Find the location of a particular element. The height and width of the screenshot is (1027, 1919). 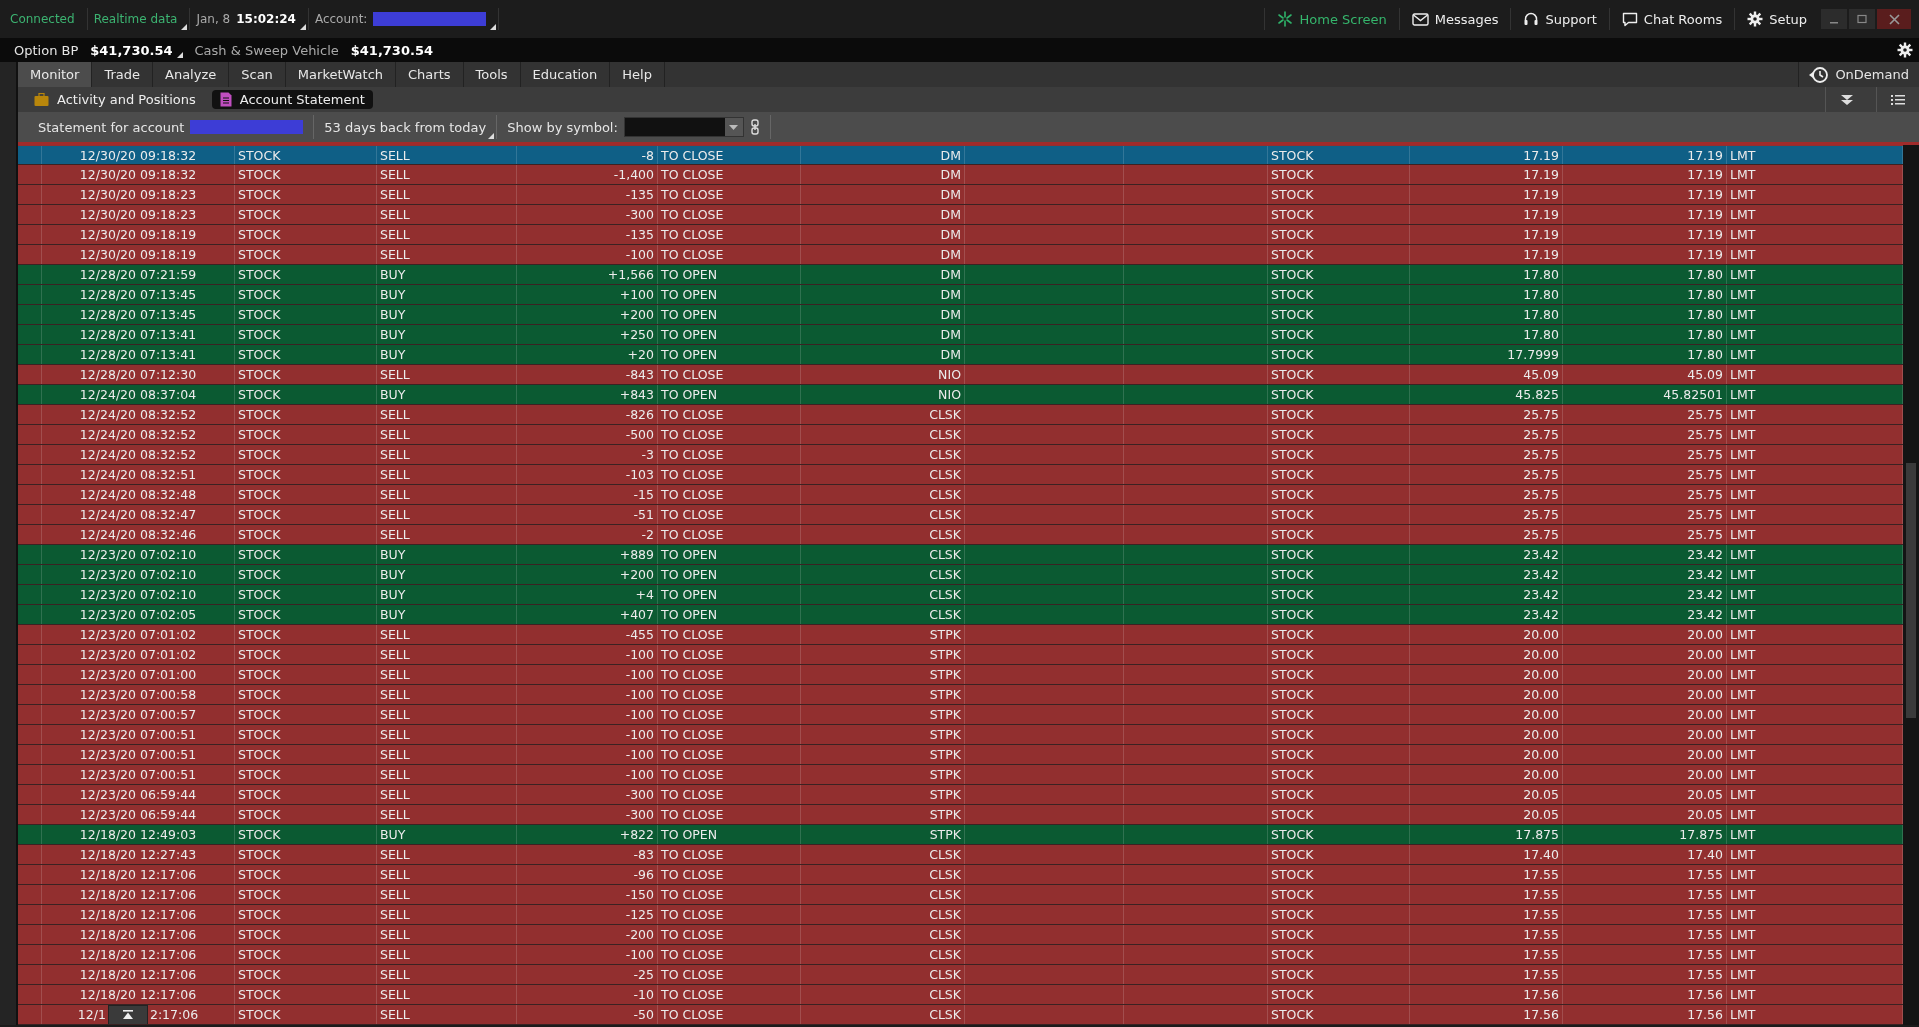

table-row: 12/23/20 07:00:57 STOCK SELL -100 TO CLOSE STPK STOCK 20.00 20.00 LMT is located at coordinates (960, 715).